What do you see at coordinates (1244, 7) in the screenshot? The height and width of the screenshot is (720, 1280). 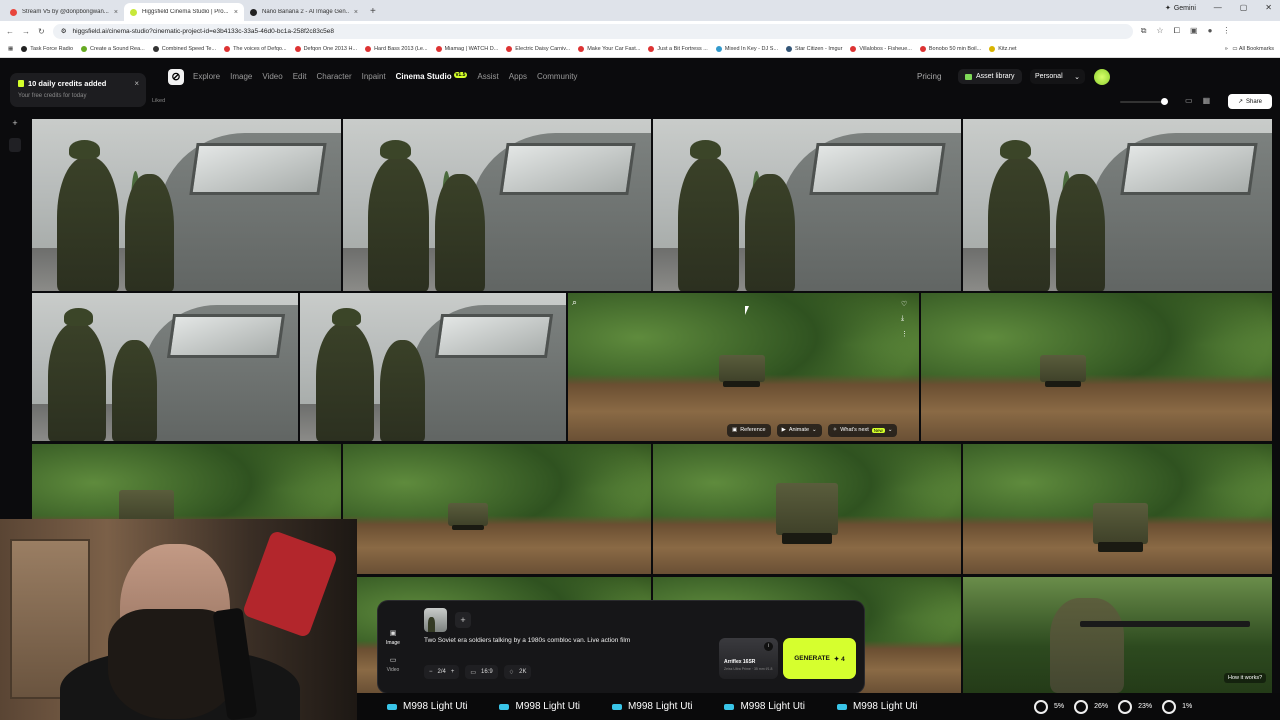 I see `maximize-icon: ▢` at bounding box center [1244, 7].